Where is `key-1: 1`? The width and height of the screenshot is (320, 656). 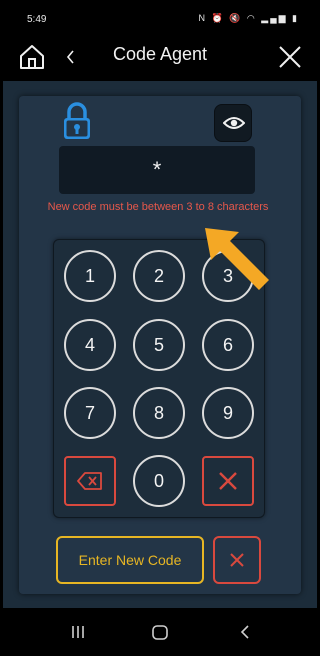
key-1: 1 is located at coordinates (90, 276).